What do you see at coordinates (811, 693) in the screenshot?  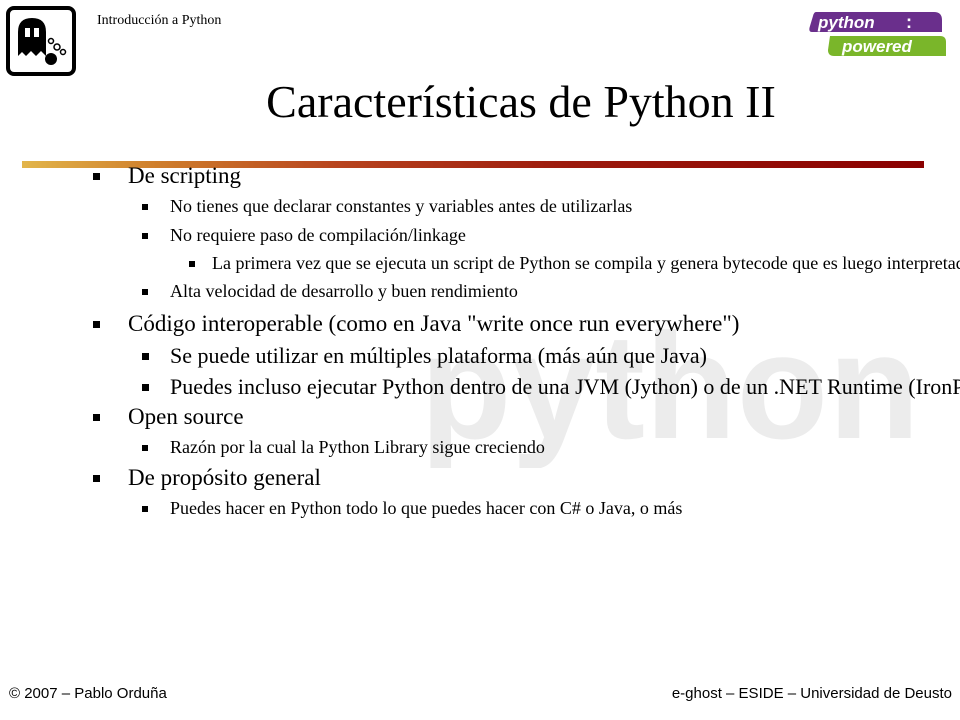 I see `footer-organization: e-ghost – ESIDE – Universidad de Deusto` at bounding box center [811, 693].